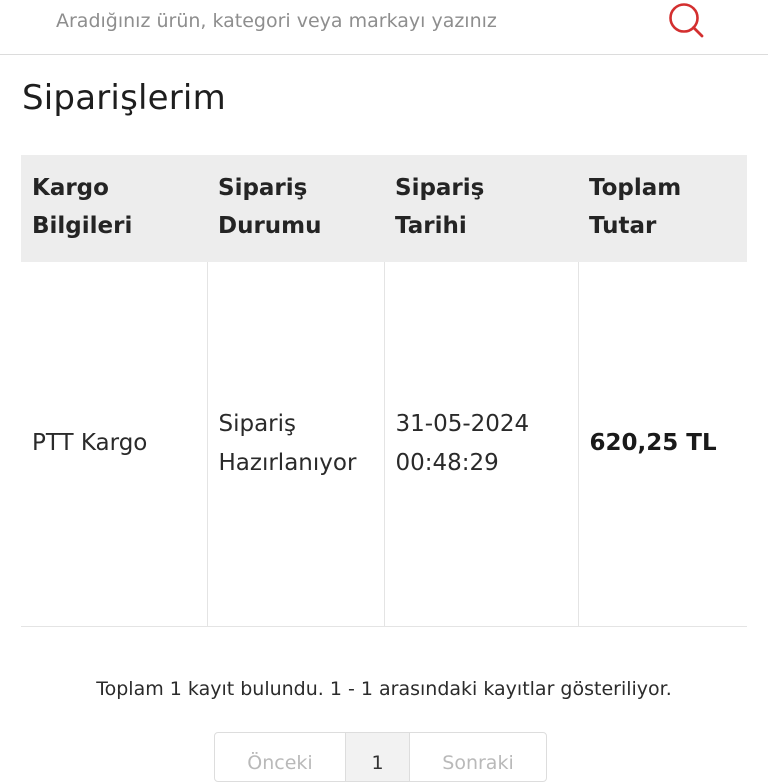  What do you see at coordinates (287, 462) in the screenshot?
I see `status-line2: Hazırlanıyor` at bounding box center [287, 462].